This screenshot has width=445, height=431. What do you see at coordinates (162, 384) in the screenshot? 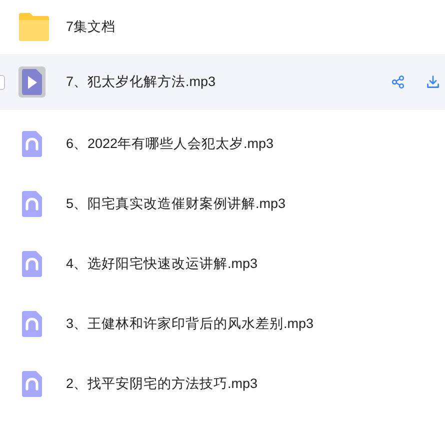
I see `file-name: 2、找平安阴宅的方法技巧.mp3` at bounding box center [162, 384].